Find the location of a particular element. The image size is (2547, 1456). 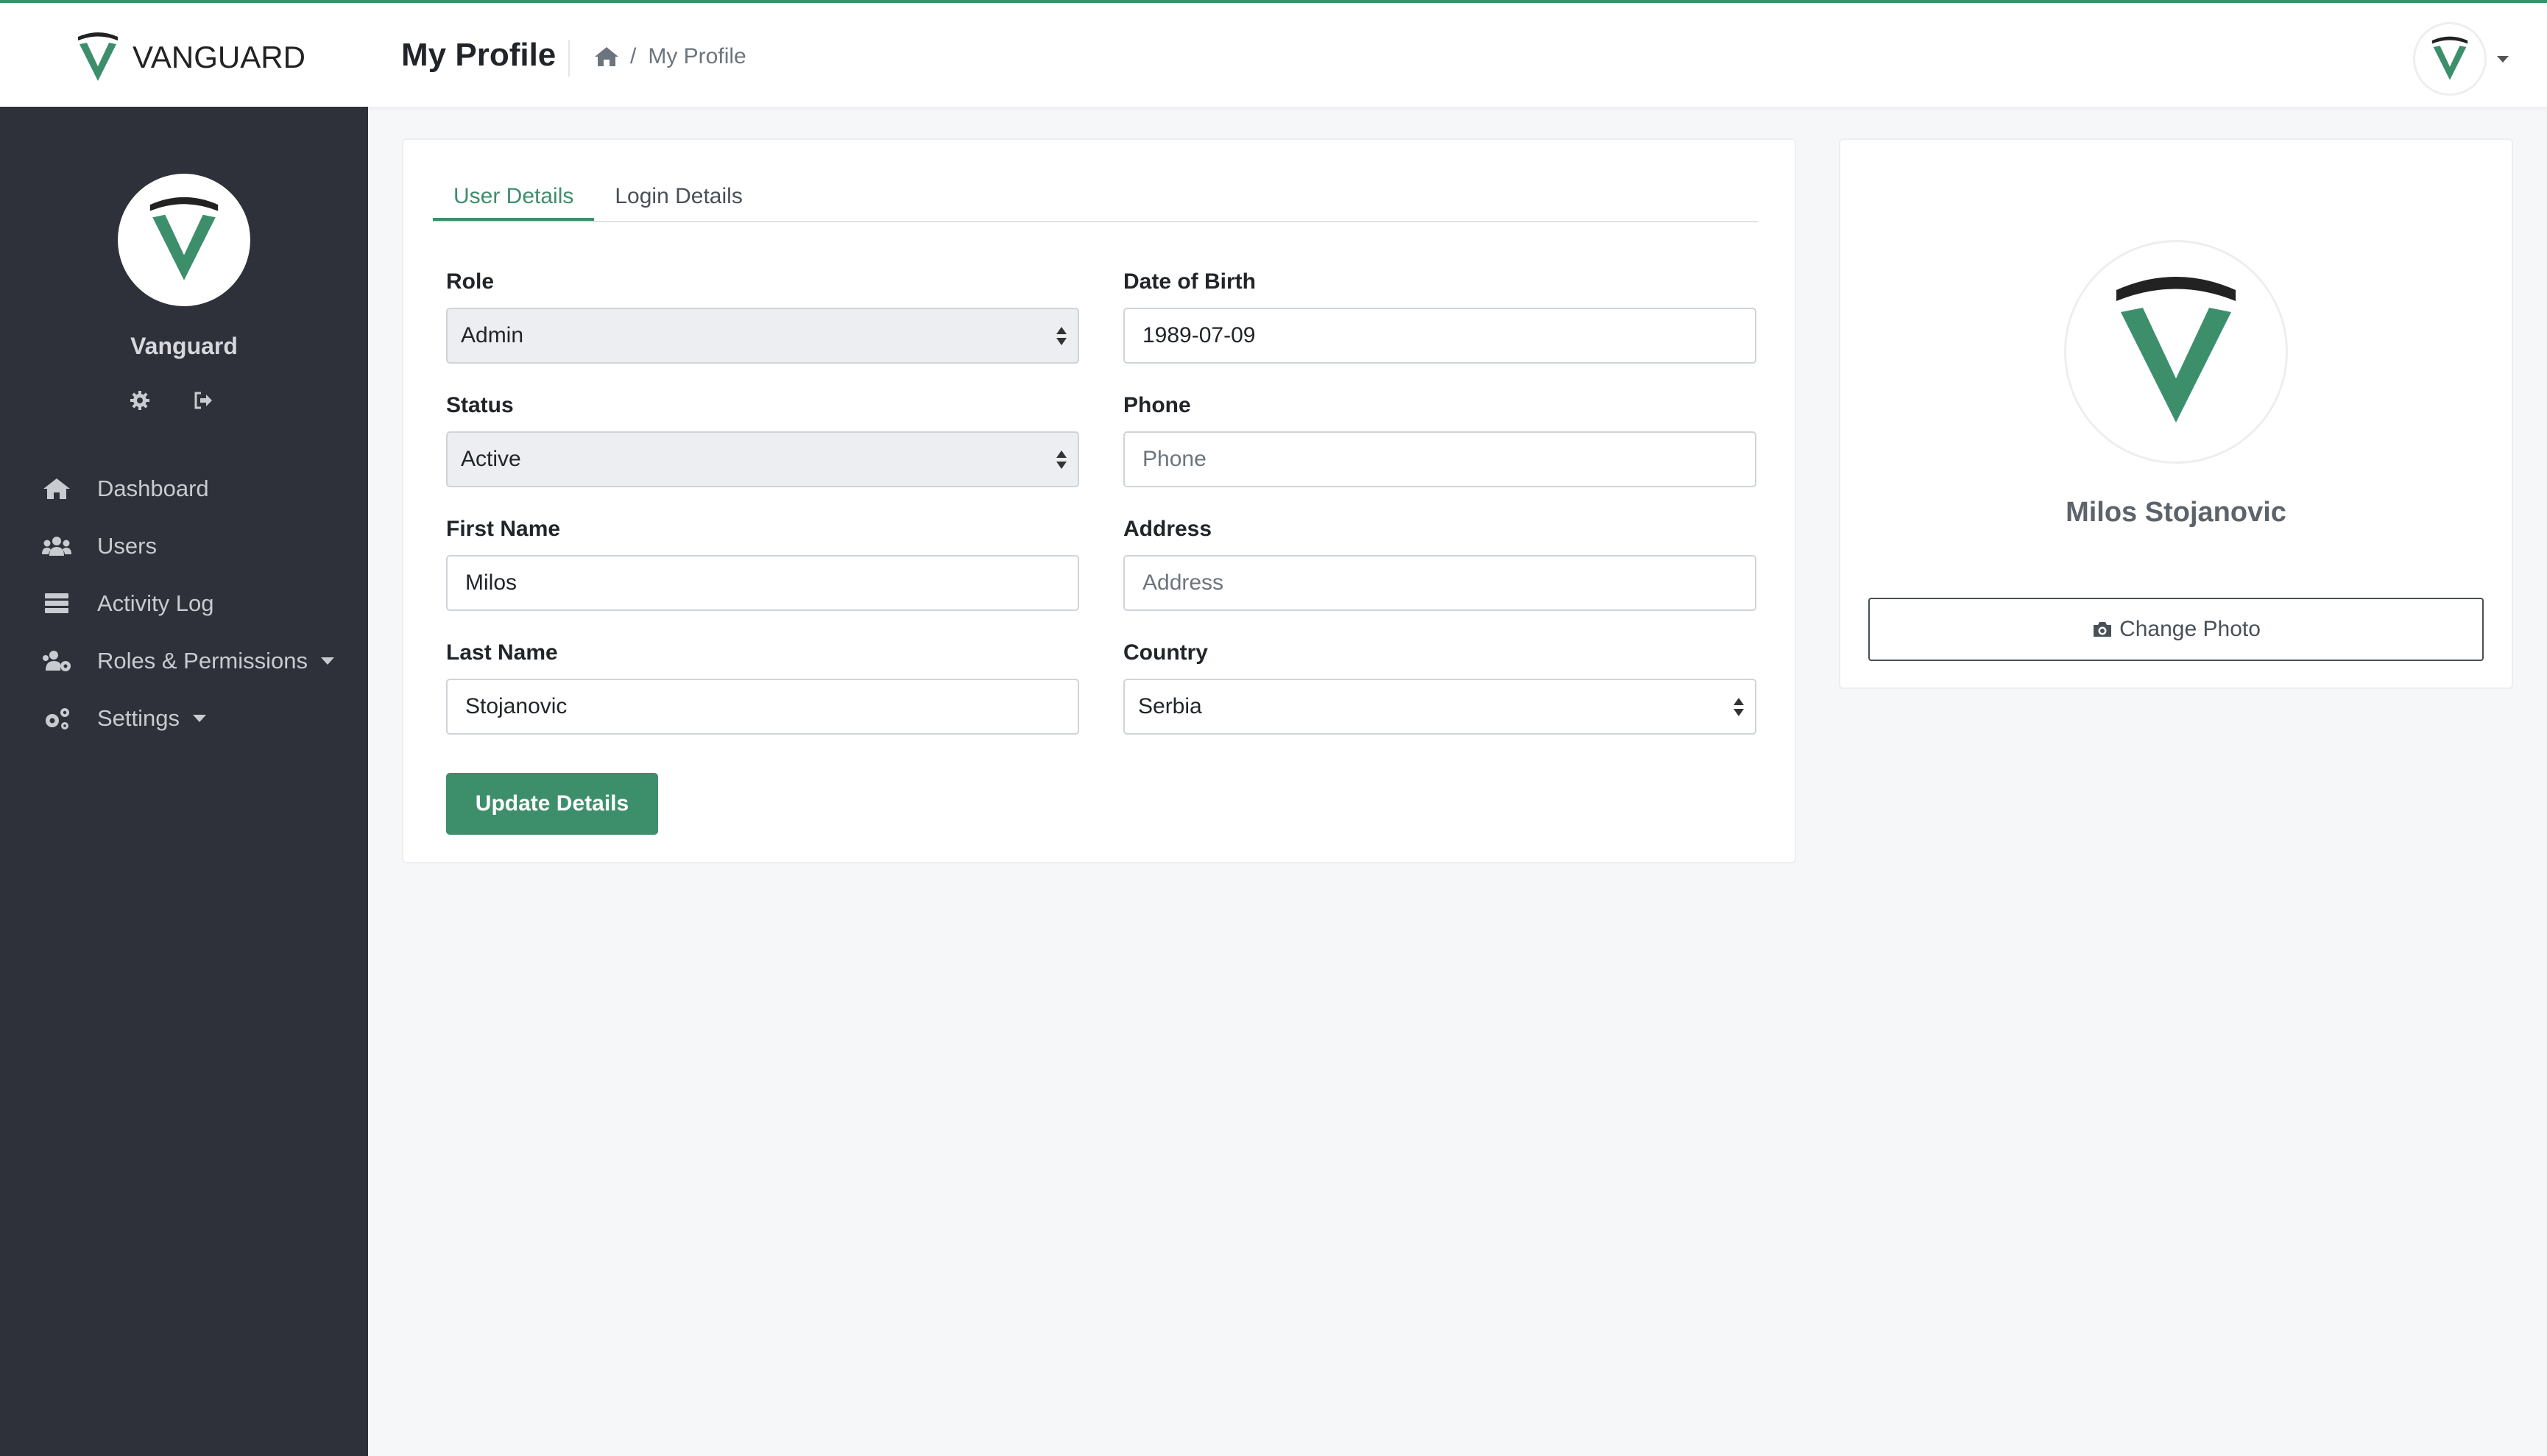

sidebar-user-name: Vanguard is located at coordinates (184, 346).